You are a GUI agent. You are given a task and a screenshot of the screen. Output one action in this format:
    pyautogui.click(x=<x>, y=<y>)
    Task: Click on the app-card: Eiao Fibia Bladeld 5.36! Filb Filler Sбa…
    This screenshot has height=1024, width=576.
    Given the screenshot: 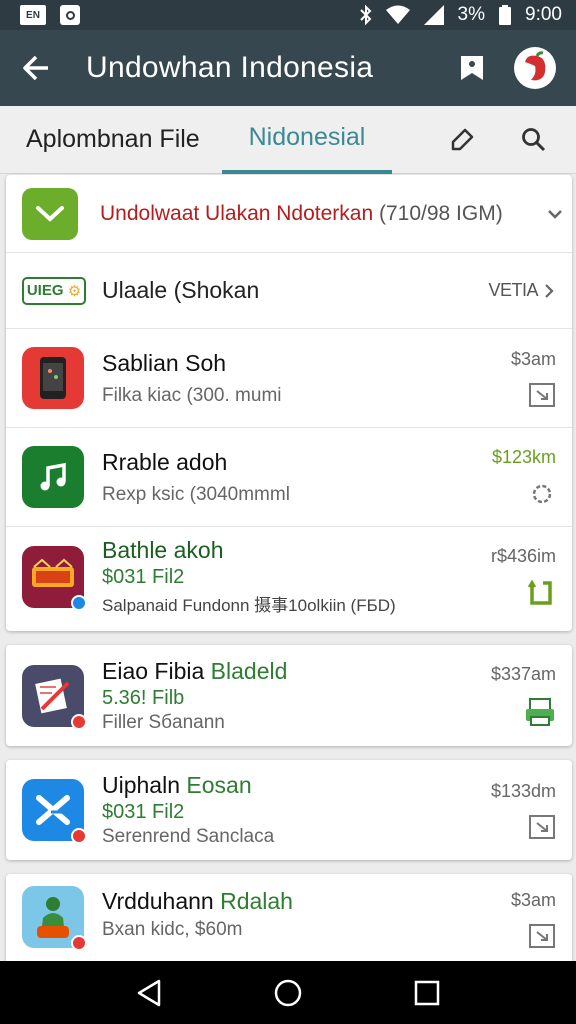 What is the action you would take?
    pyautogui.click(x=289, y=695)
    